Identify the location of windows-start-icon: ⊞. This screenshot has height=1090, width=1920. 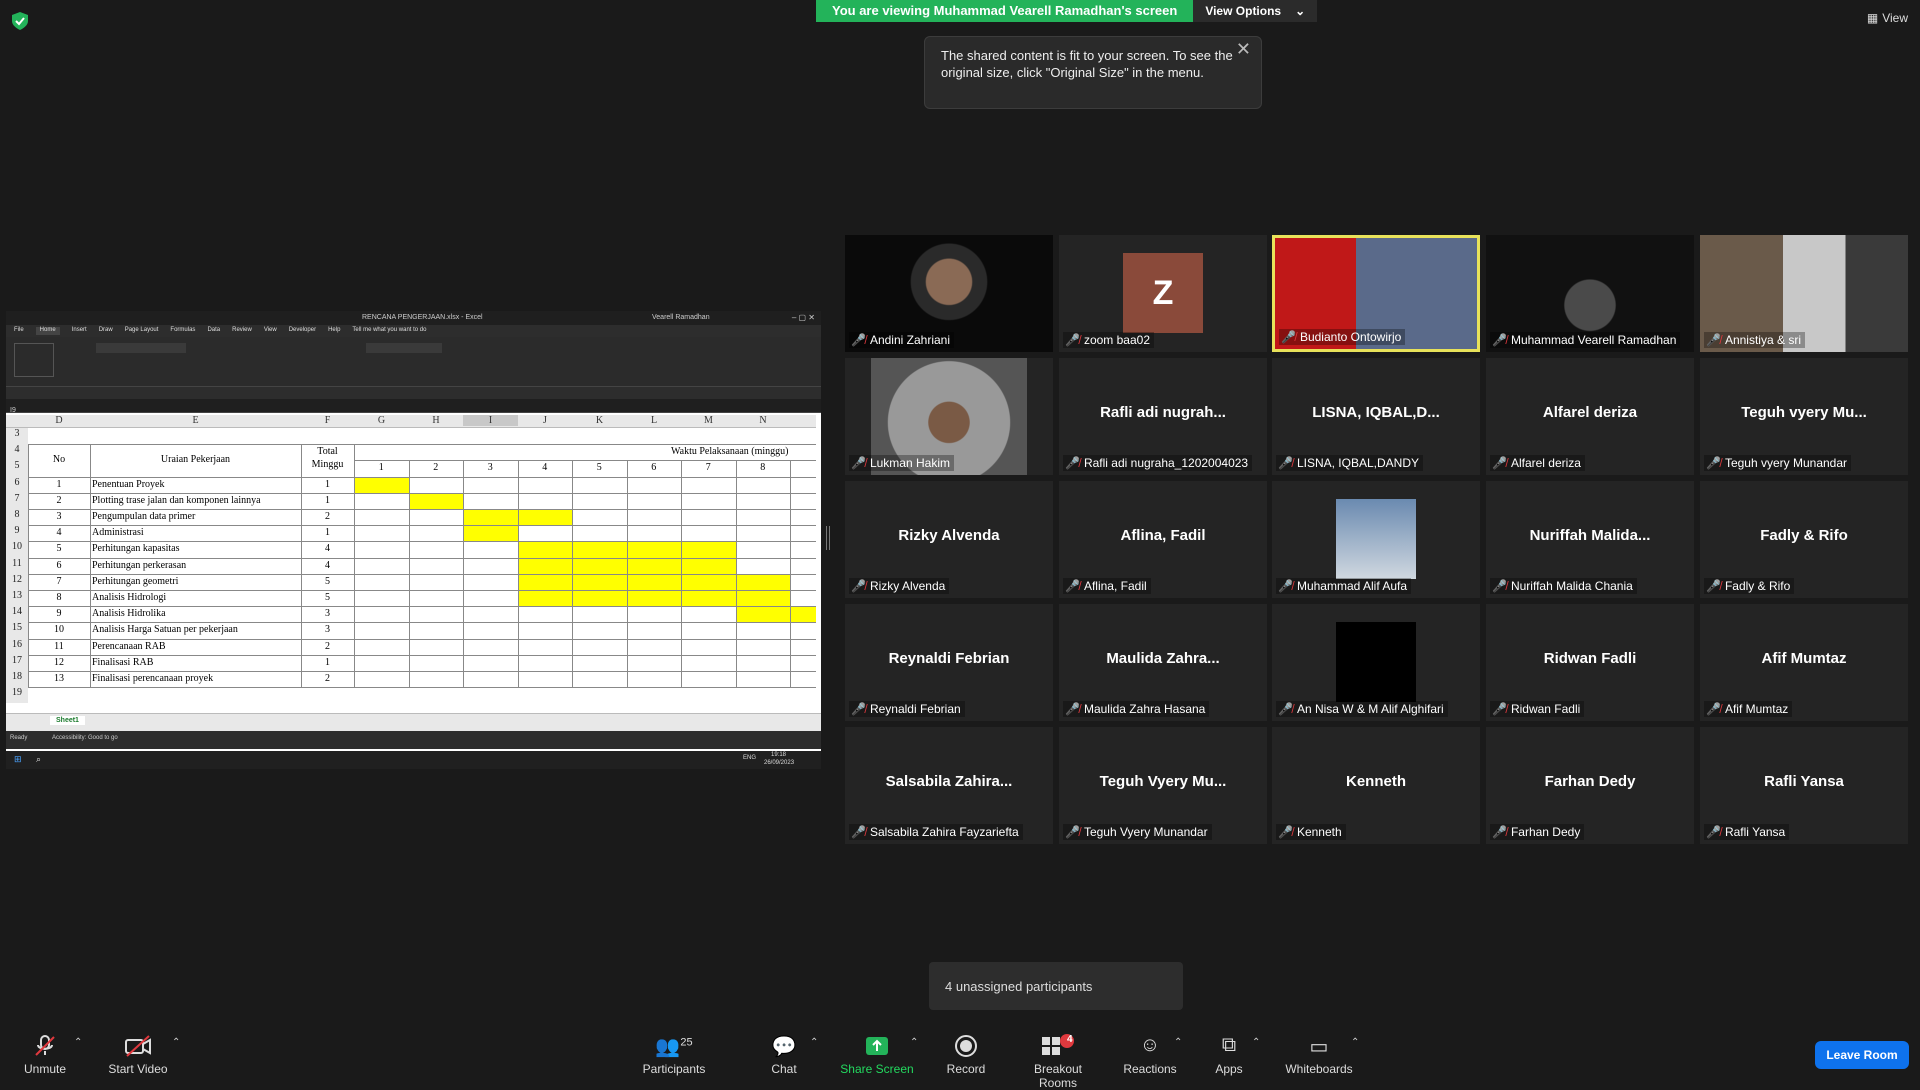
(18, 759).